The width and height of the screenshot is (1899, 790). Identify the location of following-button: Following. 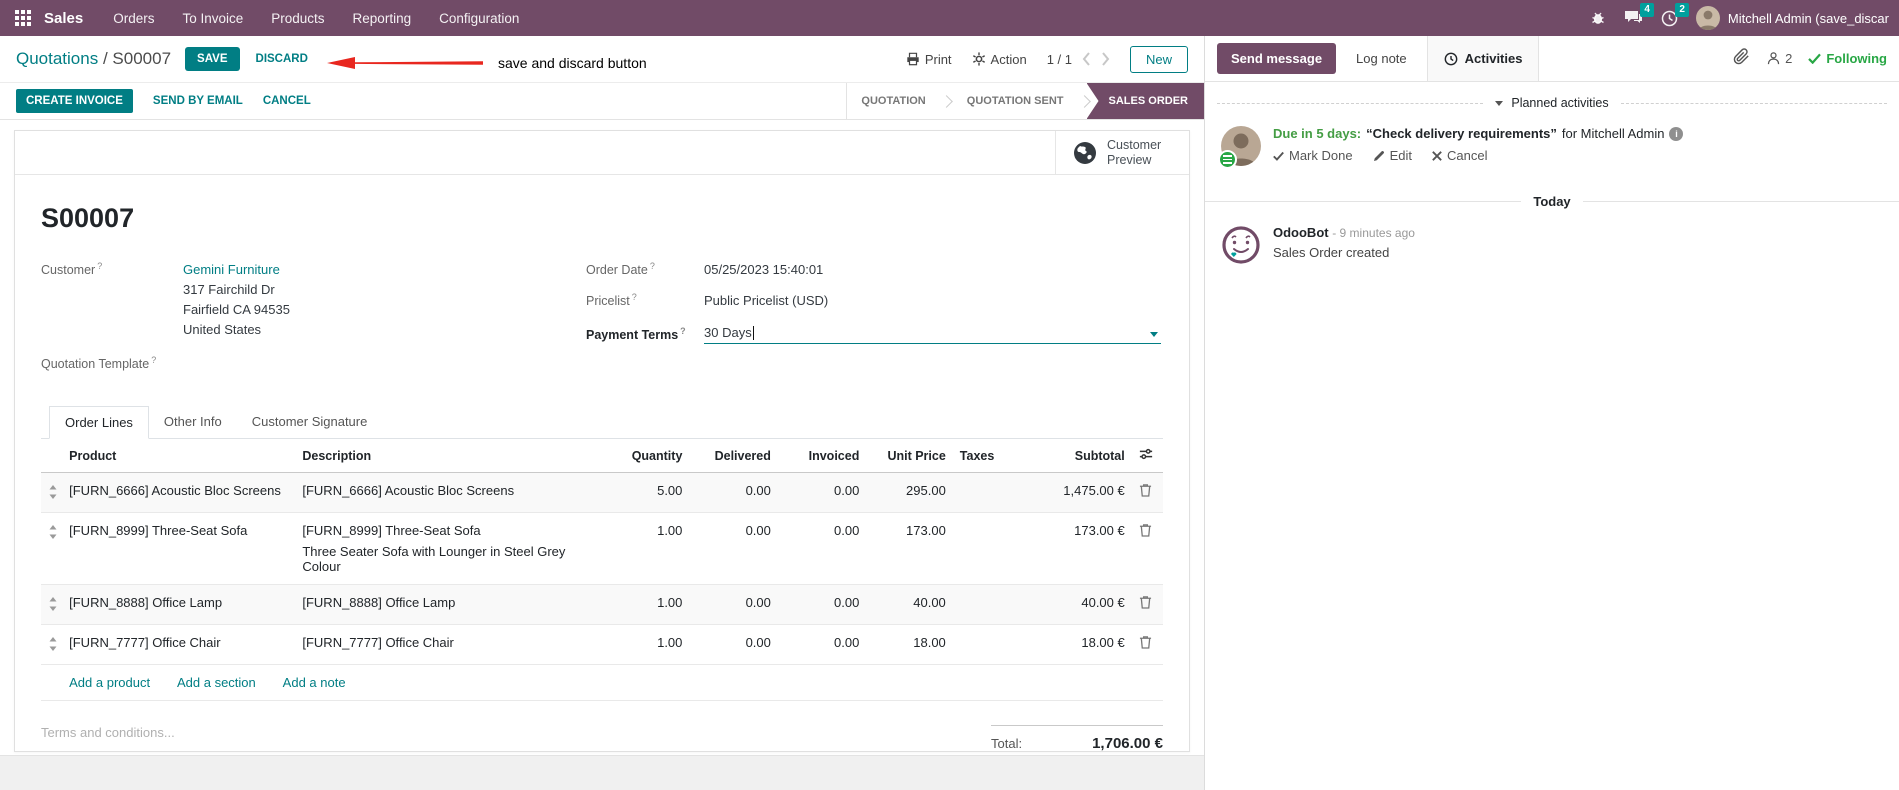
(1847, 58).